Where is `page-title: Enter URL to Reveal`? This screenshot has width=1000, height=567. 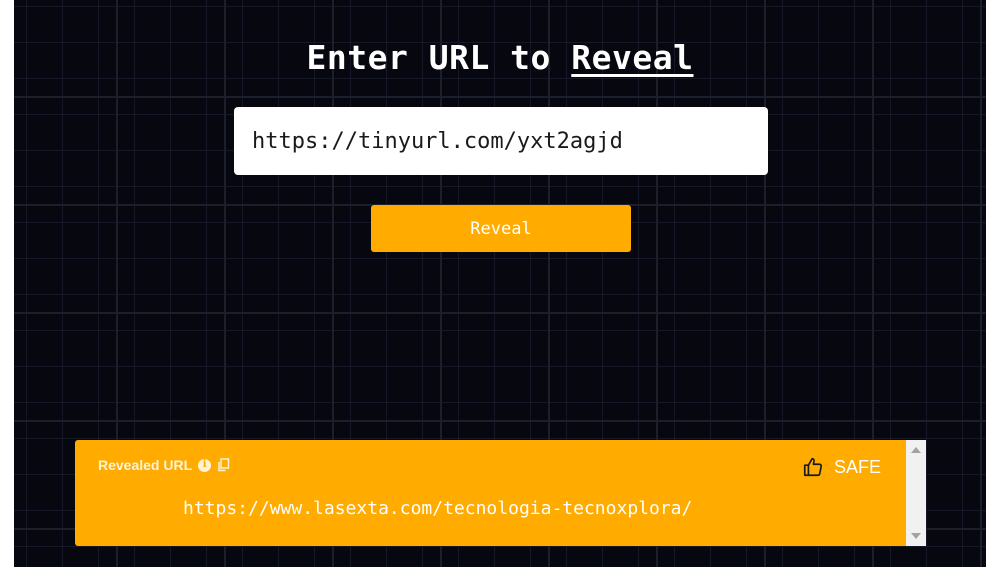
page-title: Enter URL to Reveal is located at coordinates (500, 57).